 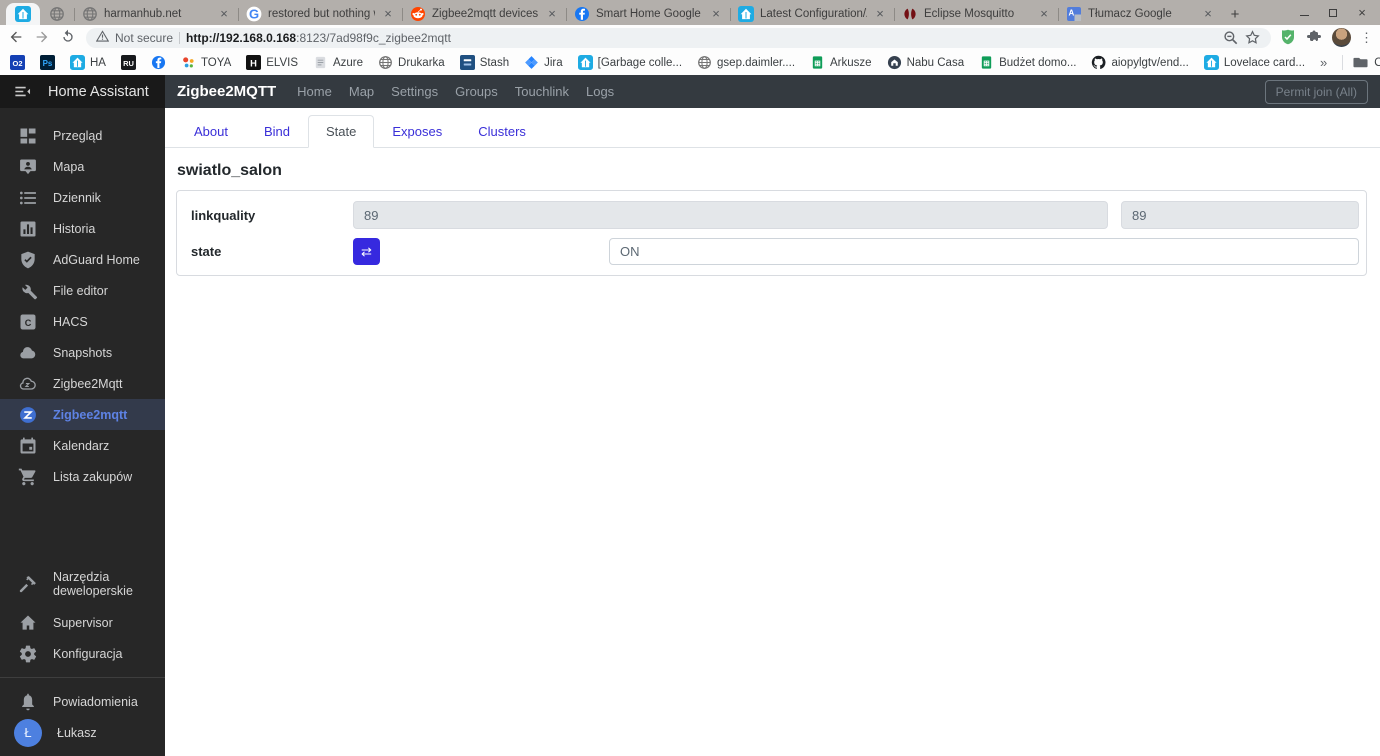 What do you see at coordinates (841, 62) in the screenshot?
I see `bookmark-arkusze: Arkusze` at bounding box center [841, 62].